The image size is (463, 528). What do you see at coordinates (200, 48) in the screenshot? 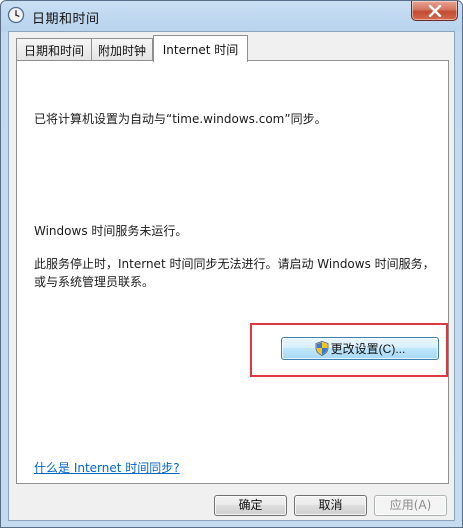
I see `tab-internet-time: Internet 时间` at bounding box center [200, 48].